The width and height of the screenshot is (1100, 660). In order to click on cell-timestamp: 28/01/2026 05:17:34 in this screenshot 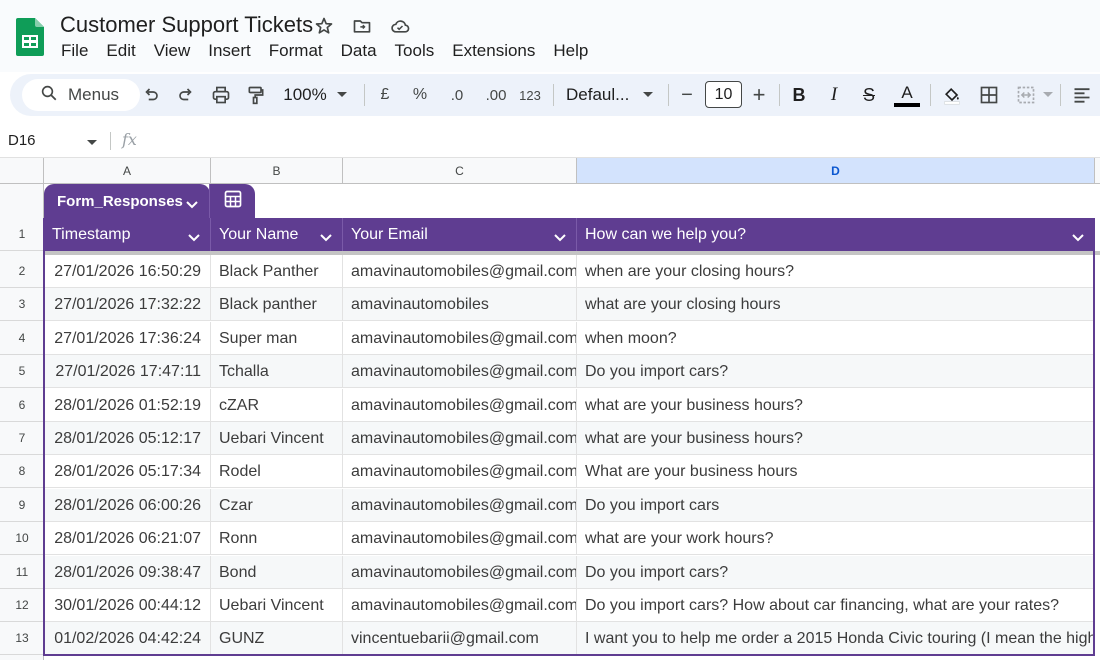, I will do `click(127, 471)`.